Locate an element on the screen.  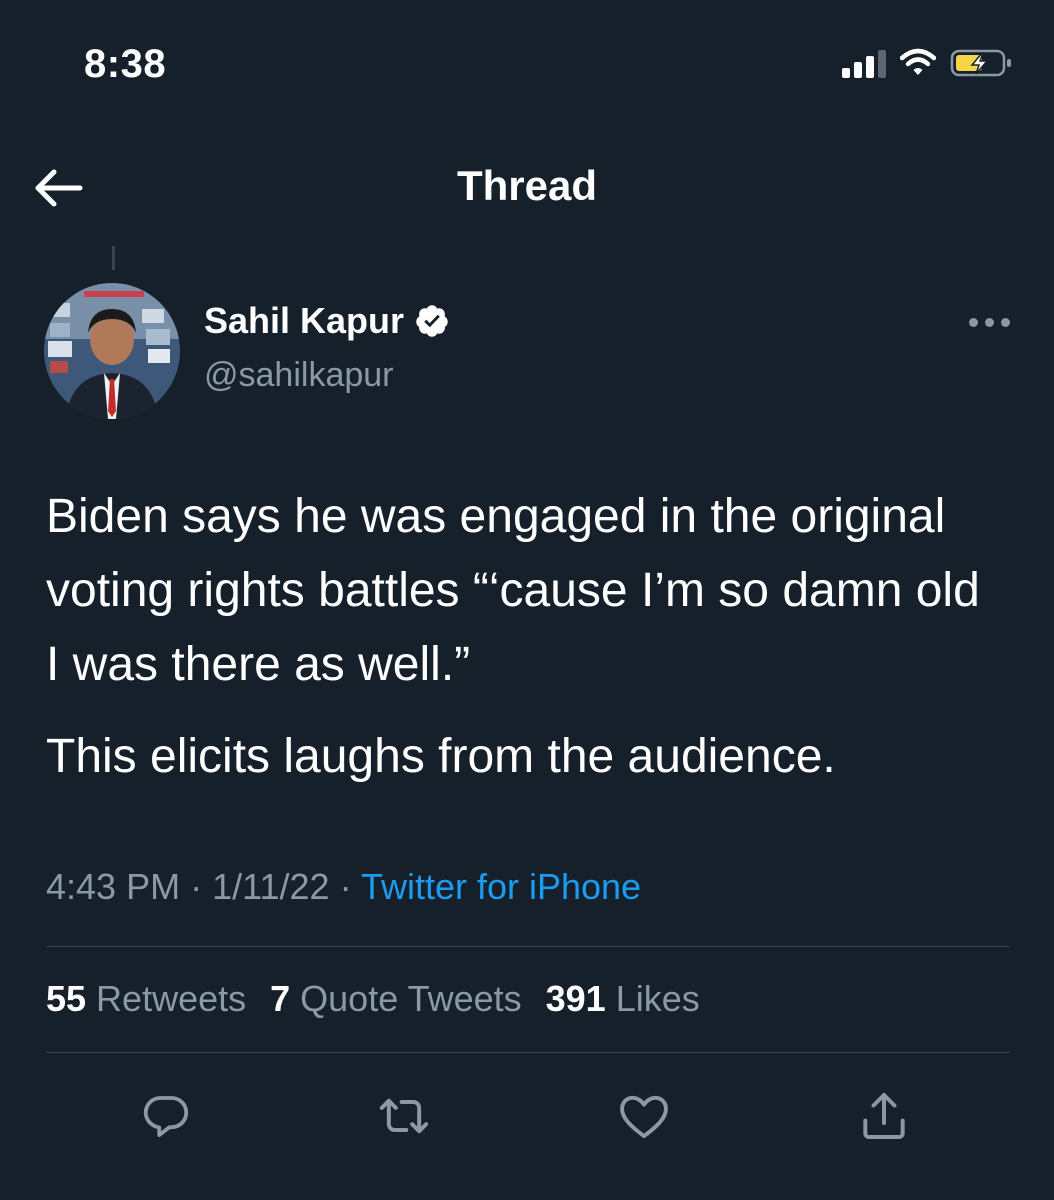
author-name-row: Sahil Kapur is located at coordinates (327, 321).